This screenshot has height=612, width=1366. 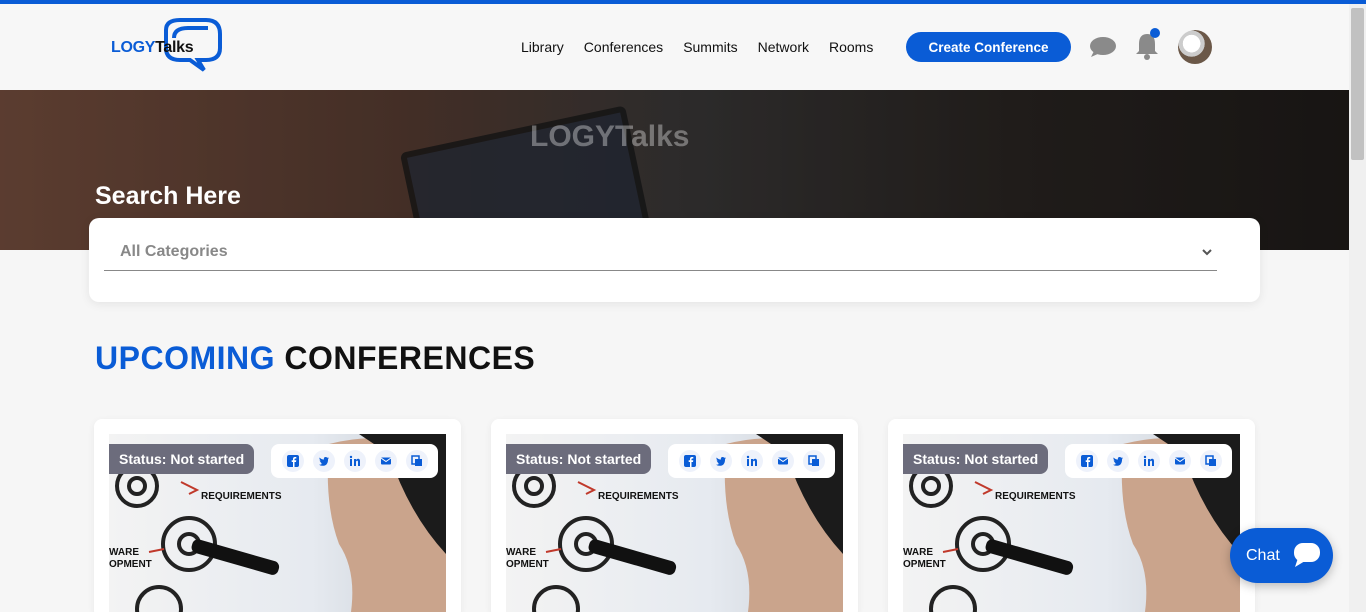 I want to click on chat-icon, so click(x=1103, y=47).